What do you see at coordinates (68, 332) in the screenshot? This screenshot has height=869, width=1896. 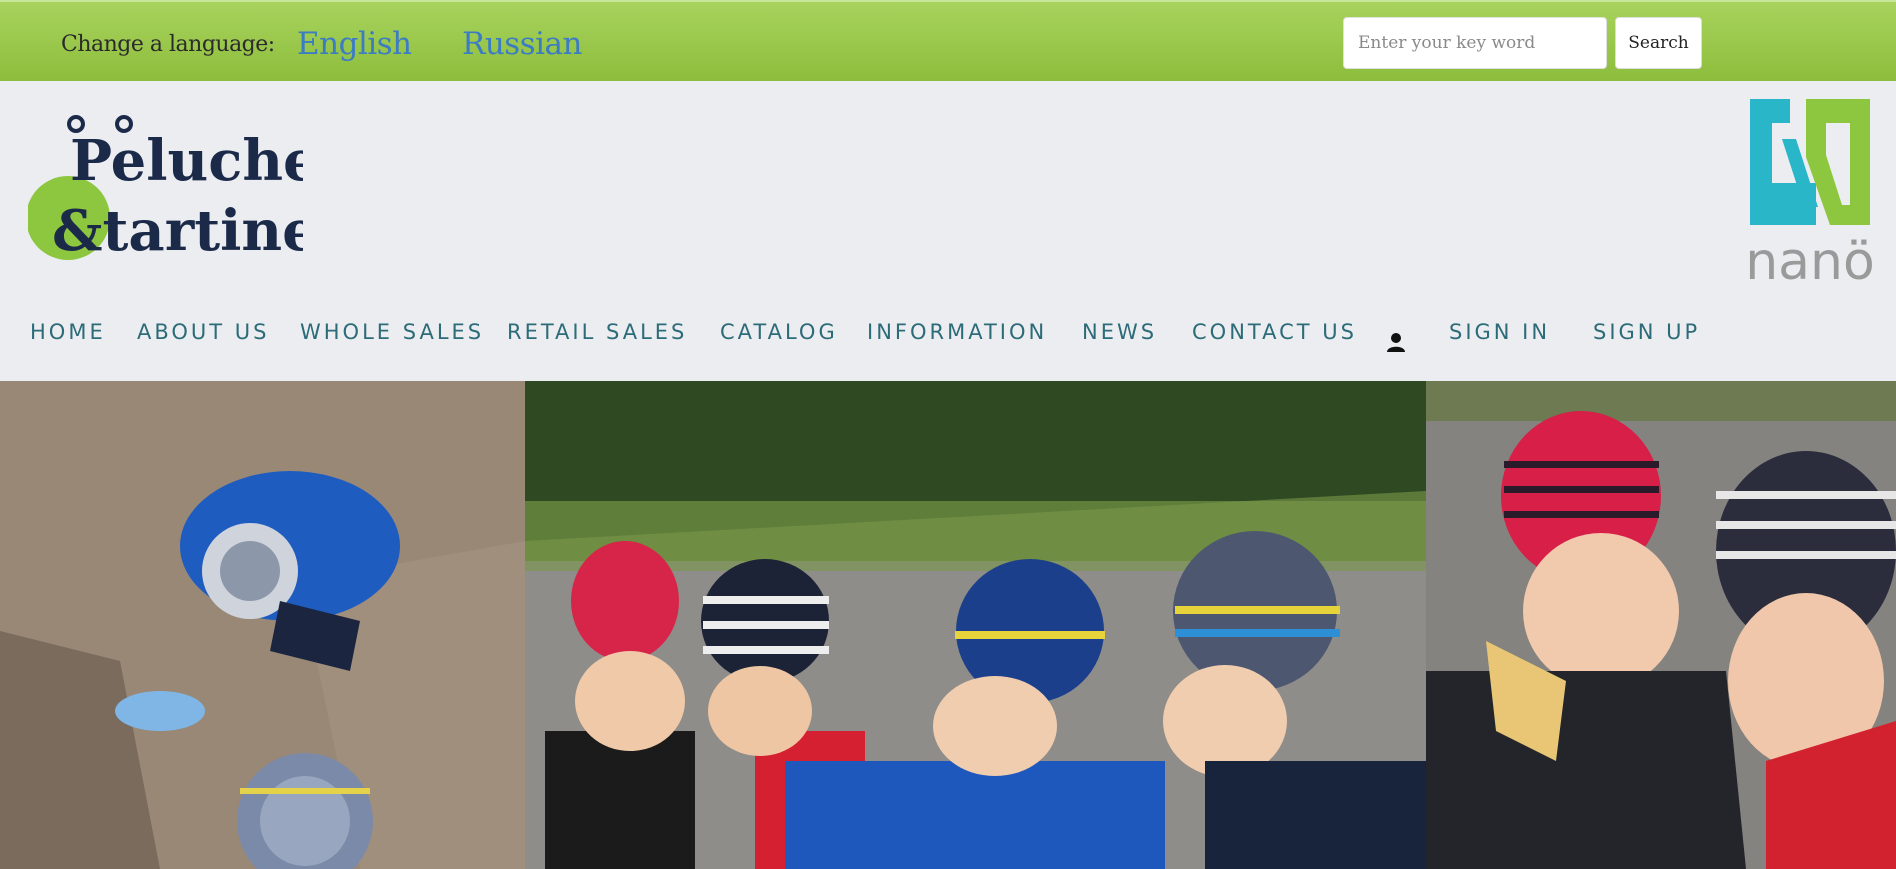 I see `nav-home: HOME` at bounding box center [68, 332].